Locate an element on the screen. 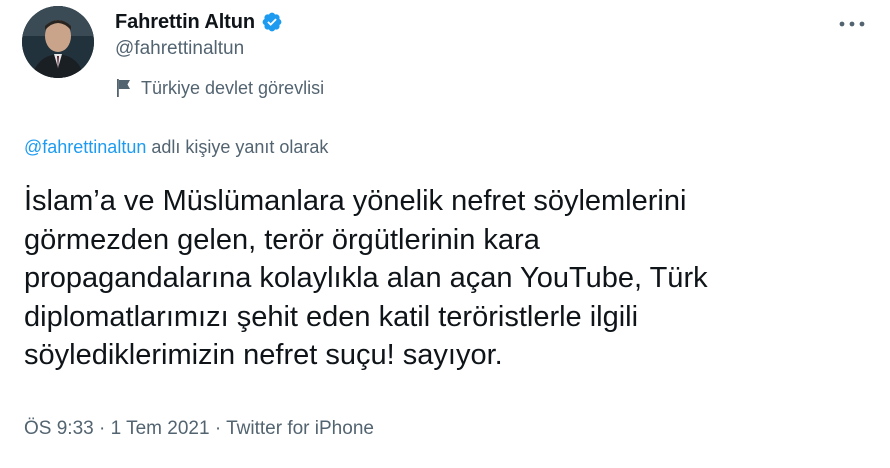  tweet-date: 1 Tem 2021 is located at coordinates (160, 428).